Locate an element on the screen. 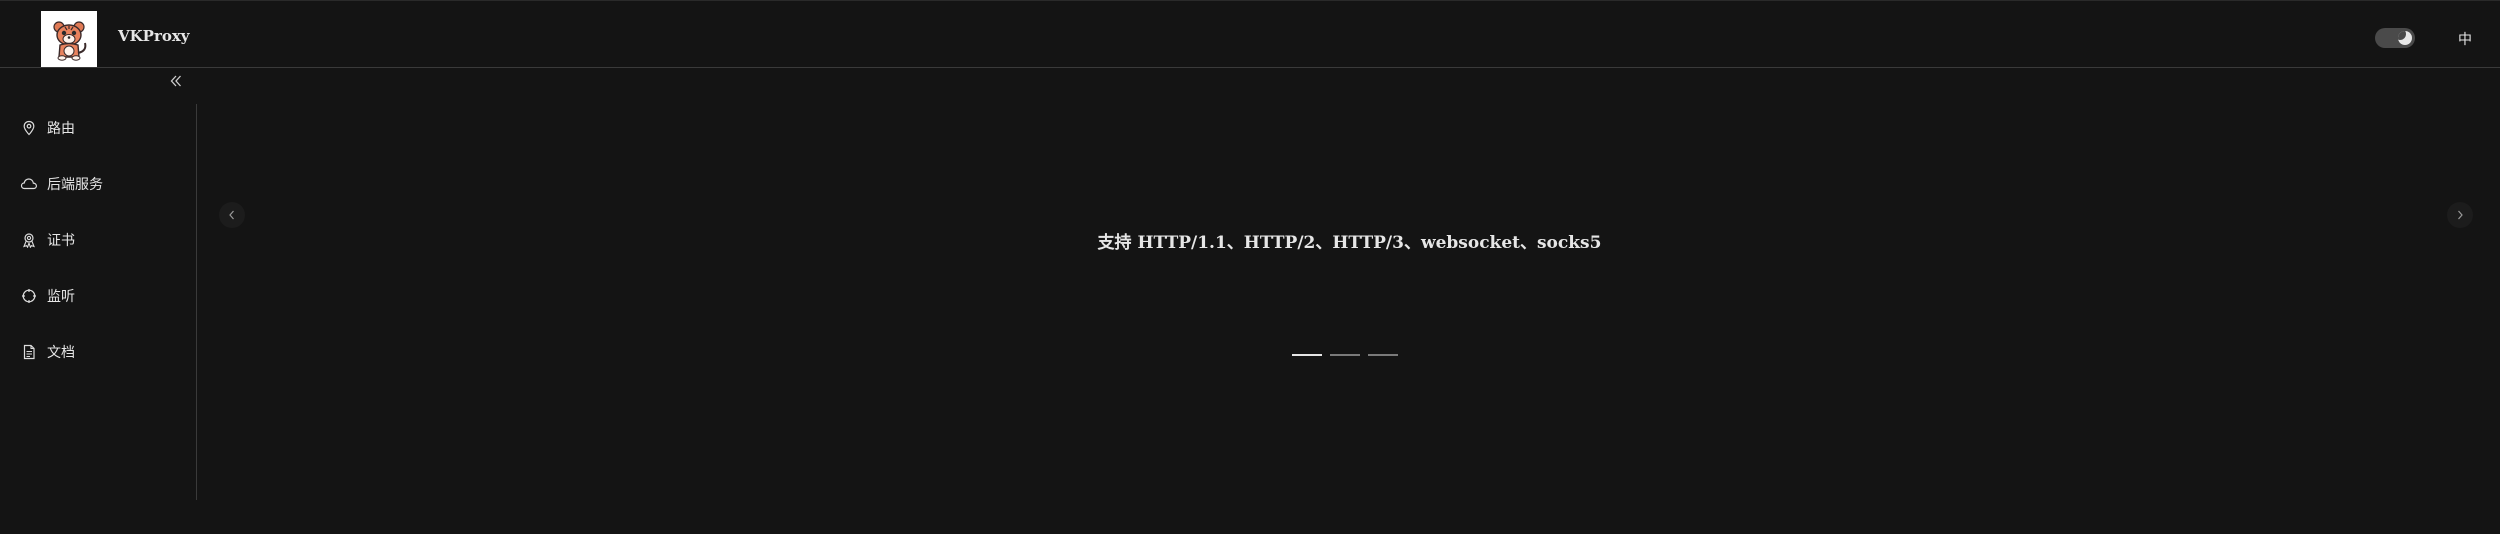 This screenshot has height=534, width=2500. certificate-icon is located at coordinates (29, 240).